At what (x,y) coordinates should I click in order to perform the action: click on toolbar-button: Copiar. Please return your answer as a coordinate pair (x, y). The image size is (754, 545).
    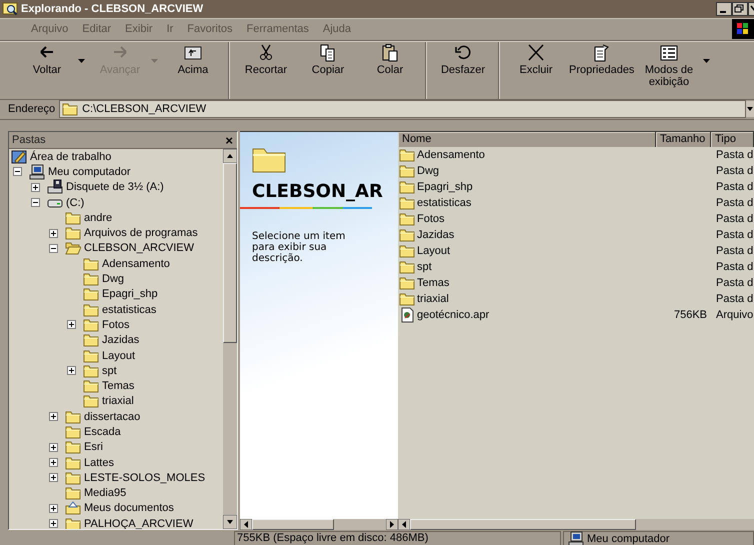
    Looking at the image, I should click on (328, 60).